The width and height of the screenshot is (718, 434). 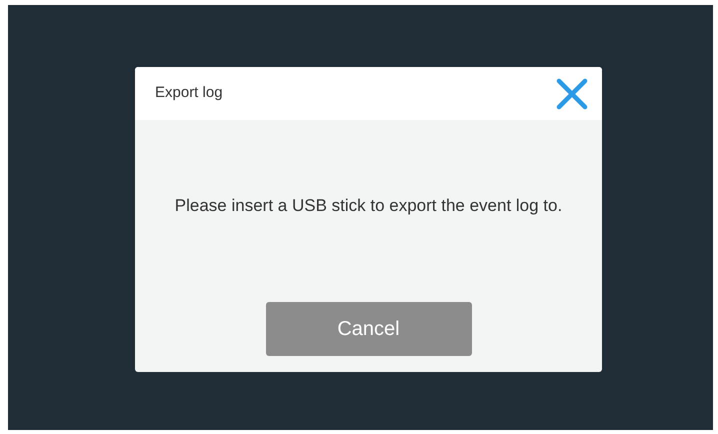 What do you see at coordinates (369, 329) in the screenshot?
I see `cancel-button: Cancel` at bounding box center [369, 329].